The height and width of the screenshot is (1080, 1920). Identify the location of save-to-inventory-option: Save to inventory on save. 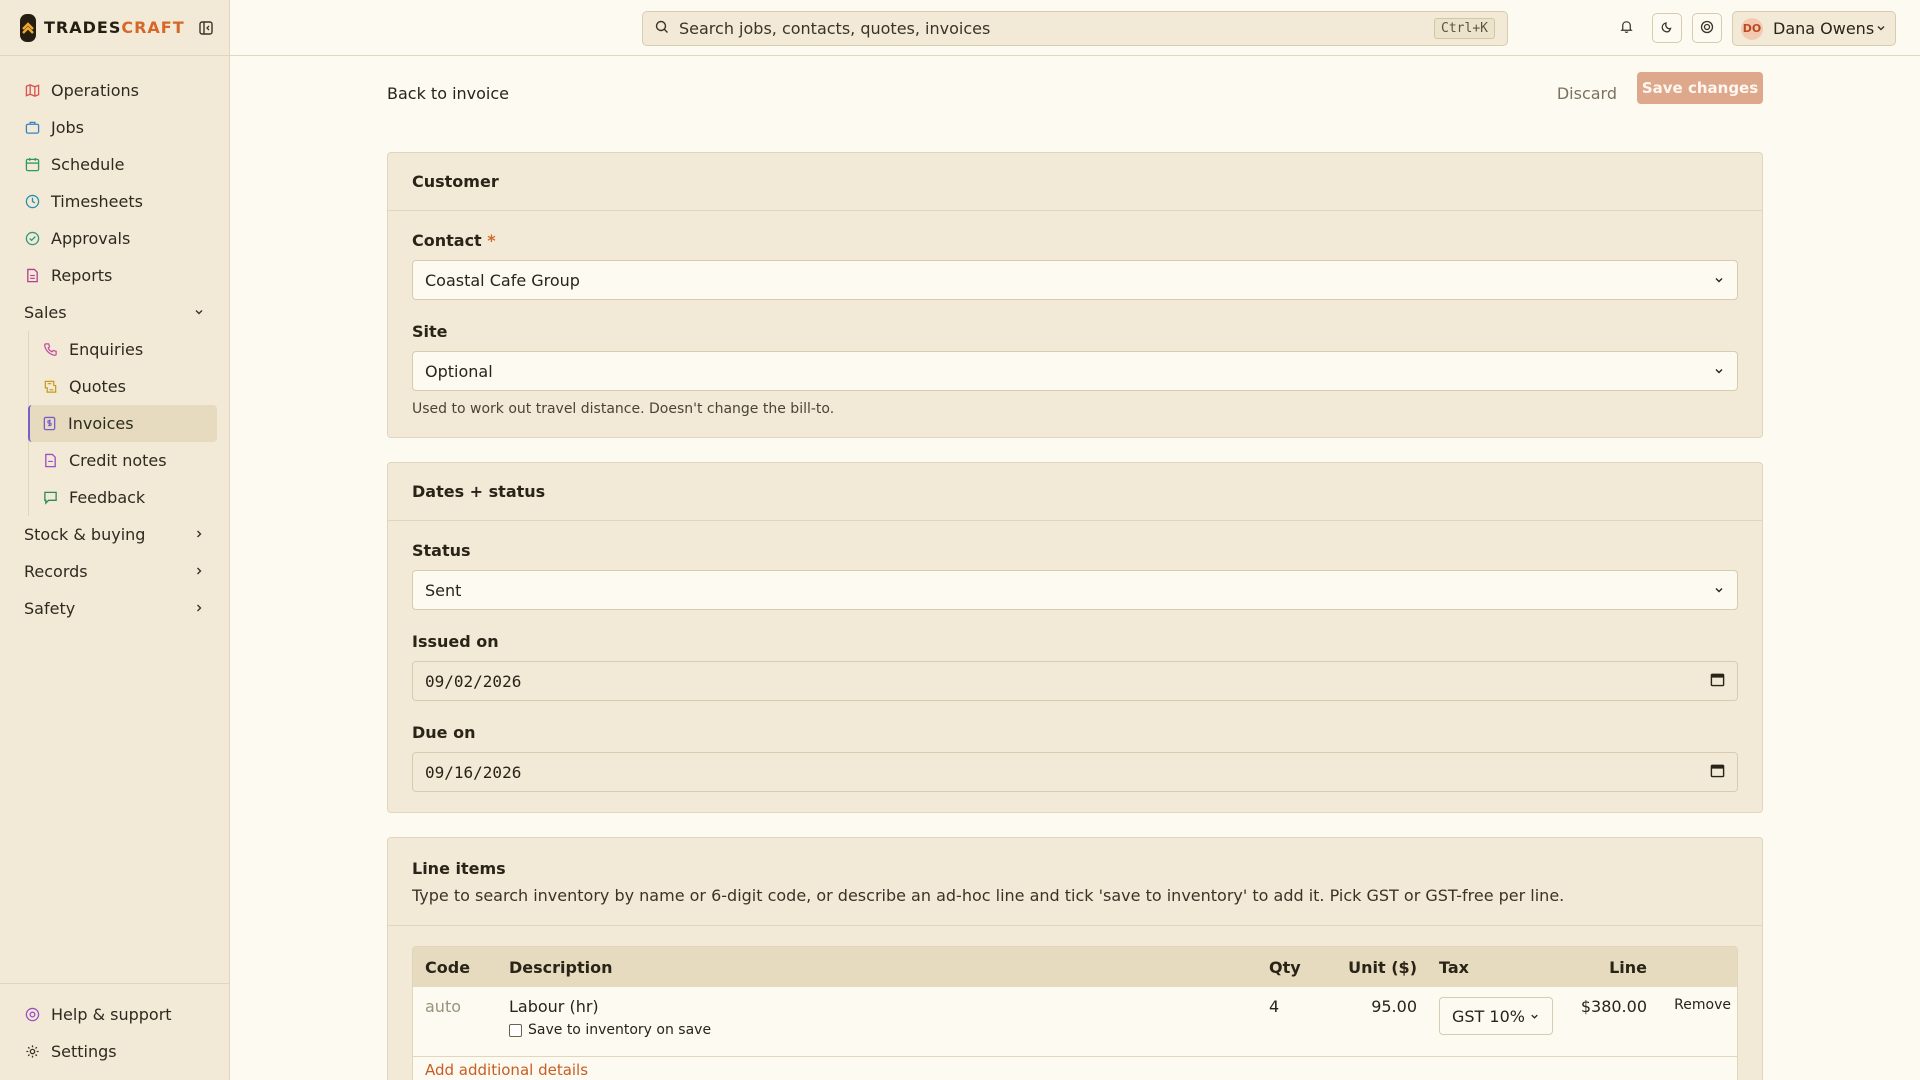
(889, 1030).